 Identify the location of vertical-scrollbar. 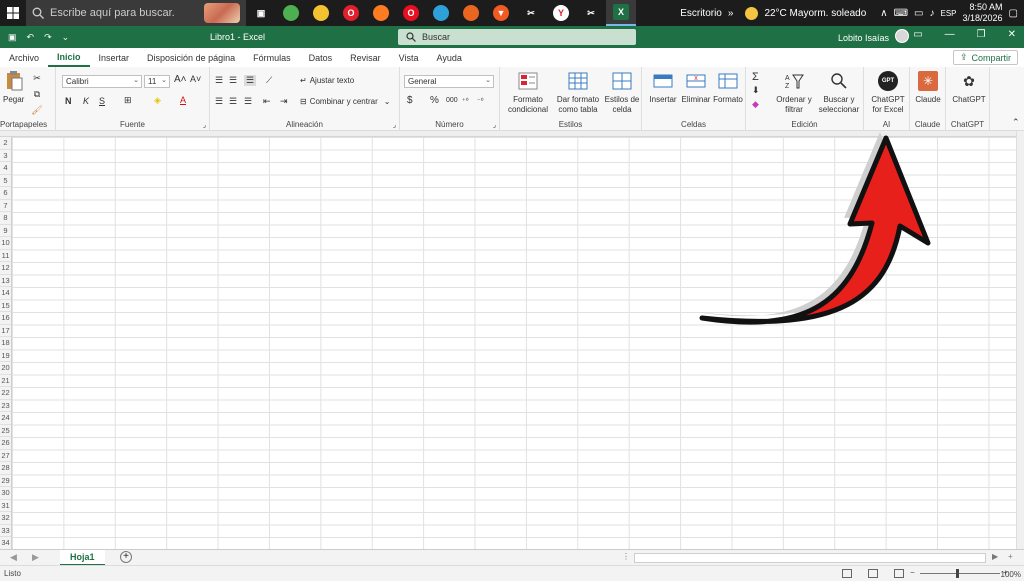
(1020, 340).